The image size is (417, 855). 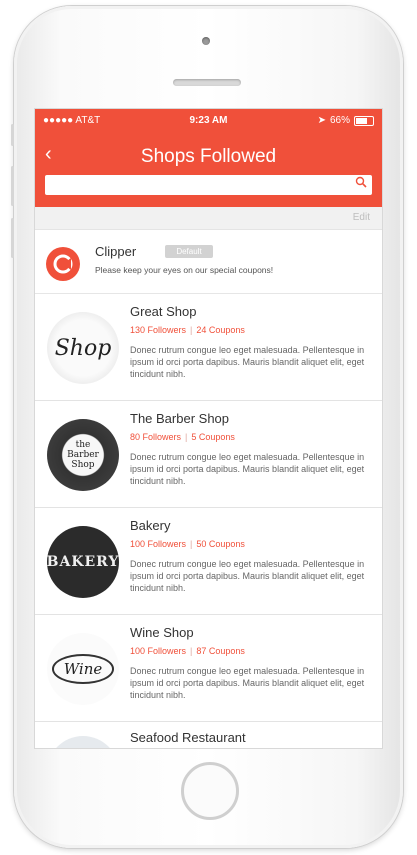 I want to click on shop-logo-text: Shop, so click(x=83, y=348).